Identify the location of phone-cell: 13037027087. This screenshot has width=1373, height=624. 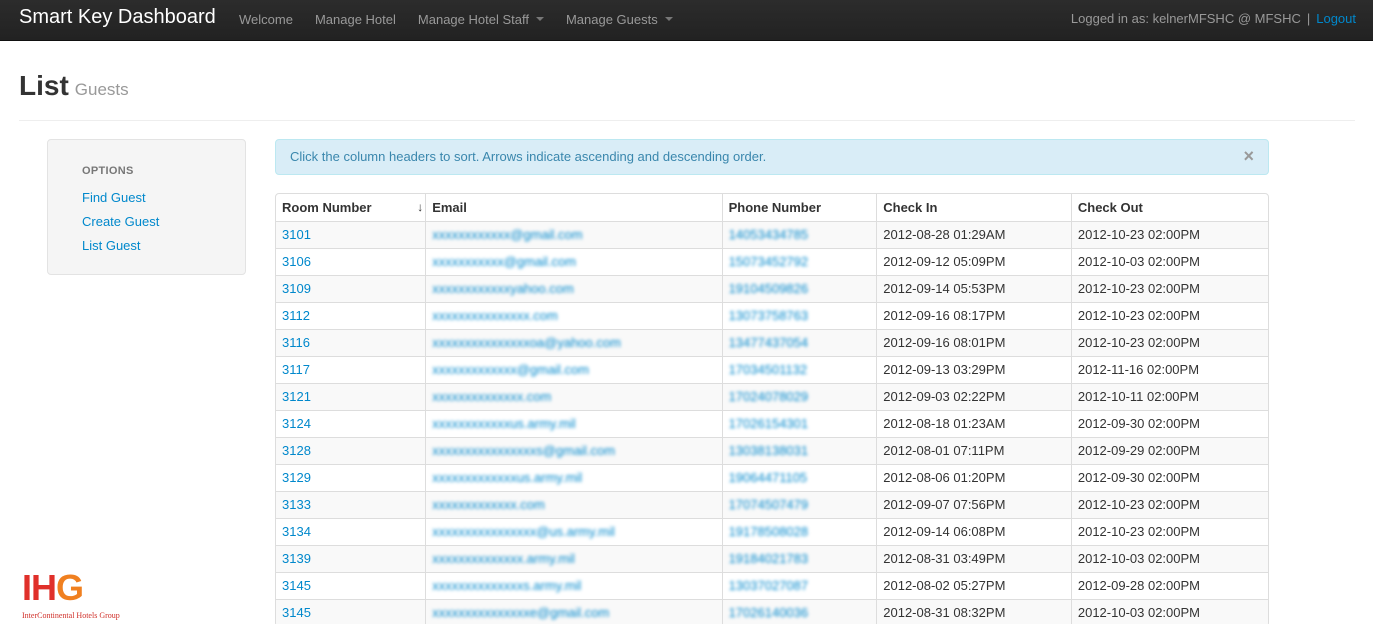
(799, 585).